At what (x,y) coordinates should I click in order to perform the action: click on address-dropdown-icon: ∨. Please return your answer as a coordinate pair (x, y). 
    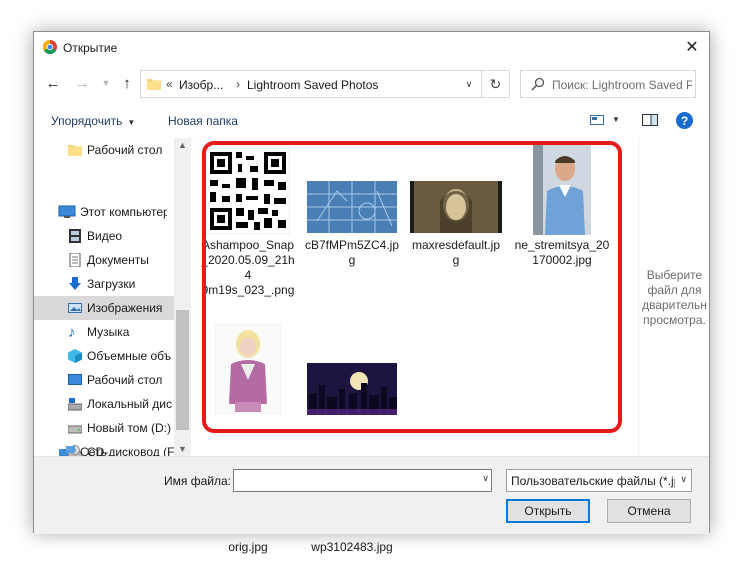
    Looking at the image, I should click on (469, 84).